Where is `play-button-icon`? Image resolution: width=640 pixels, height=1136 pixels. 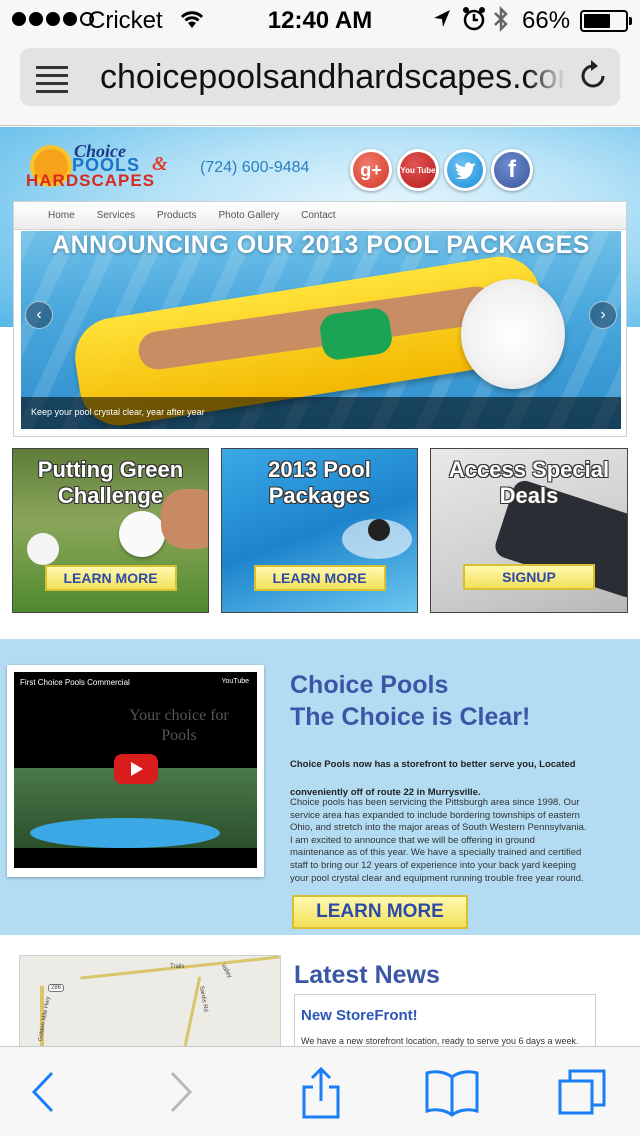
play-button-icon is located at coordinates (136, 769).